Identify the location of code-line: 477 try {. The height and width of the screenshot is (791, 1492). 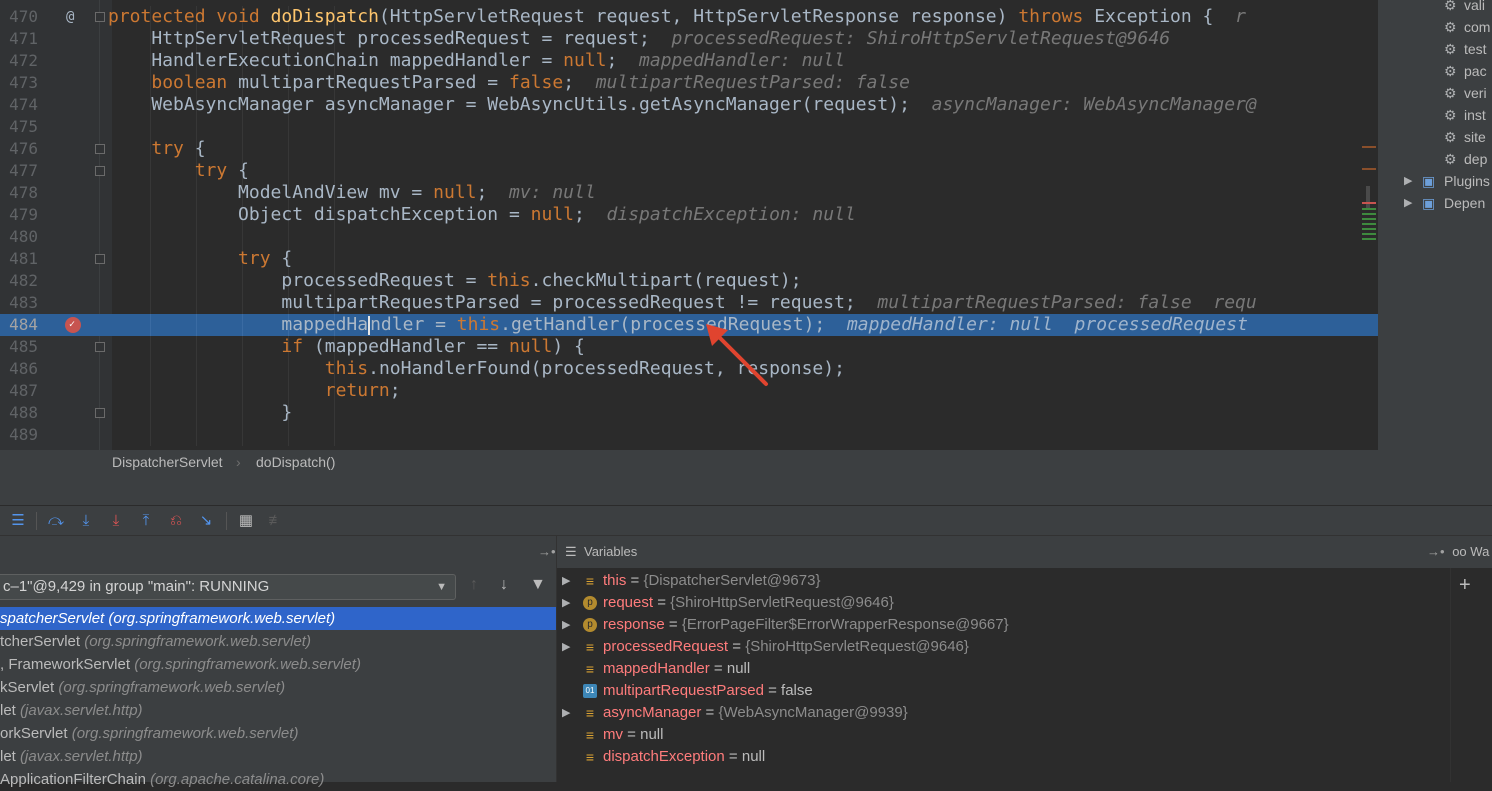
(689, 171).